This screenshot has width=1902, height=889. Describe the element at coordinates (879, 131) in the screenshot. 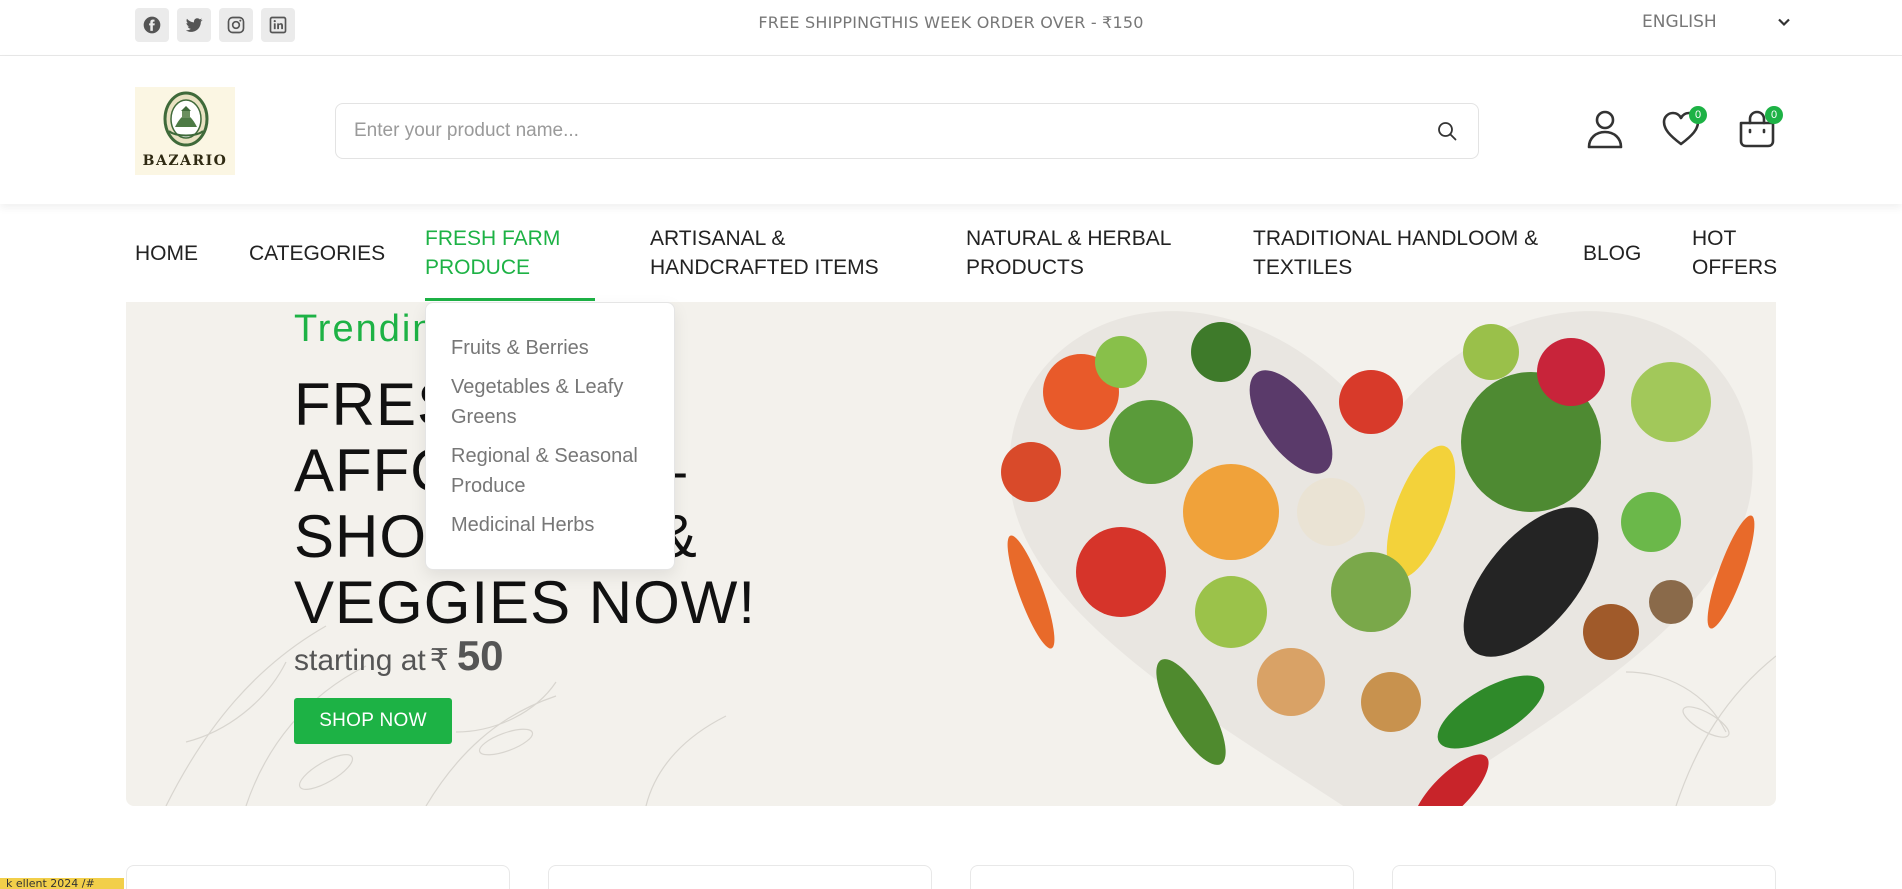

I see `search-input` at that location.